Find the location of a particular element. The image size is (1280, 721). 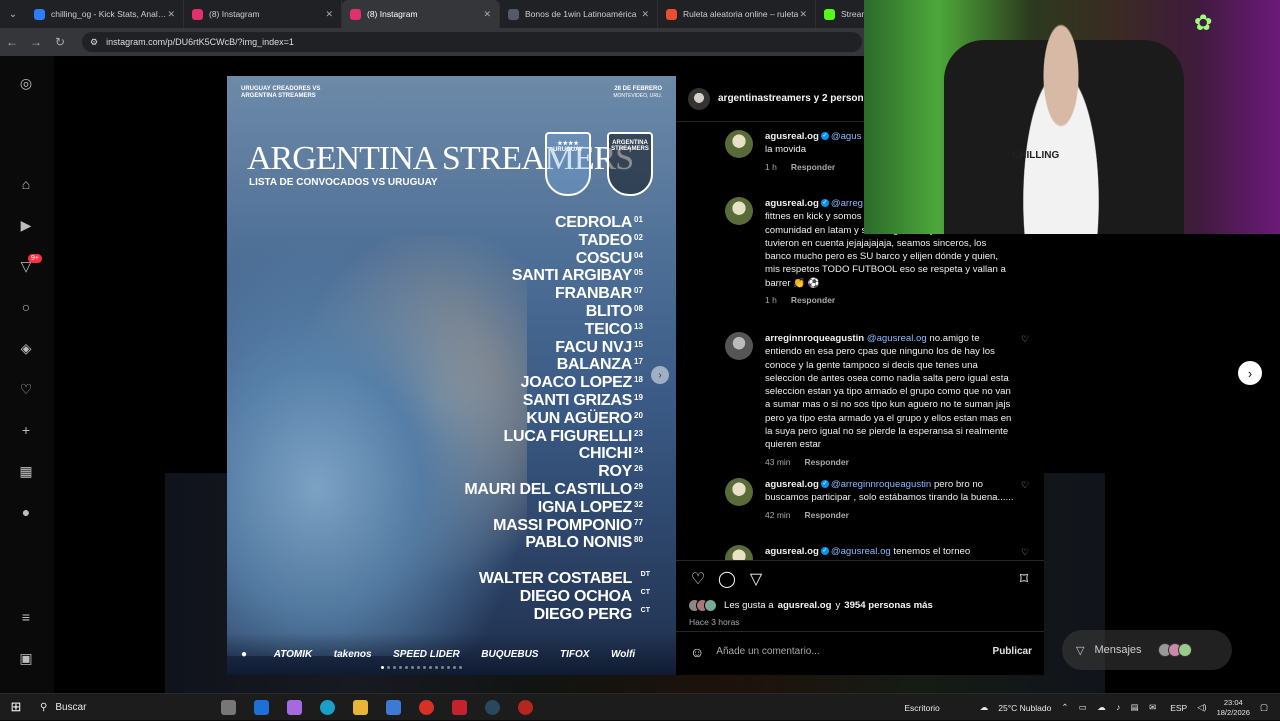

reload-icon: ↻ is located at coordinates (60, 42).